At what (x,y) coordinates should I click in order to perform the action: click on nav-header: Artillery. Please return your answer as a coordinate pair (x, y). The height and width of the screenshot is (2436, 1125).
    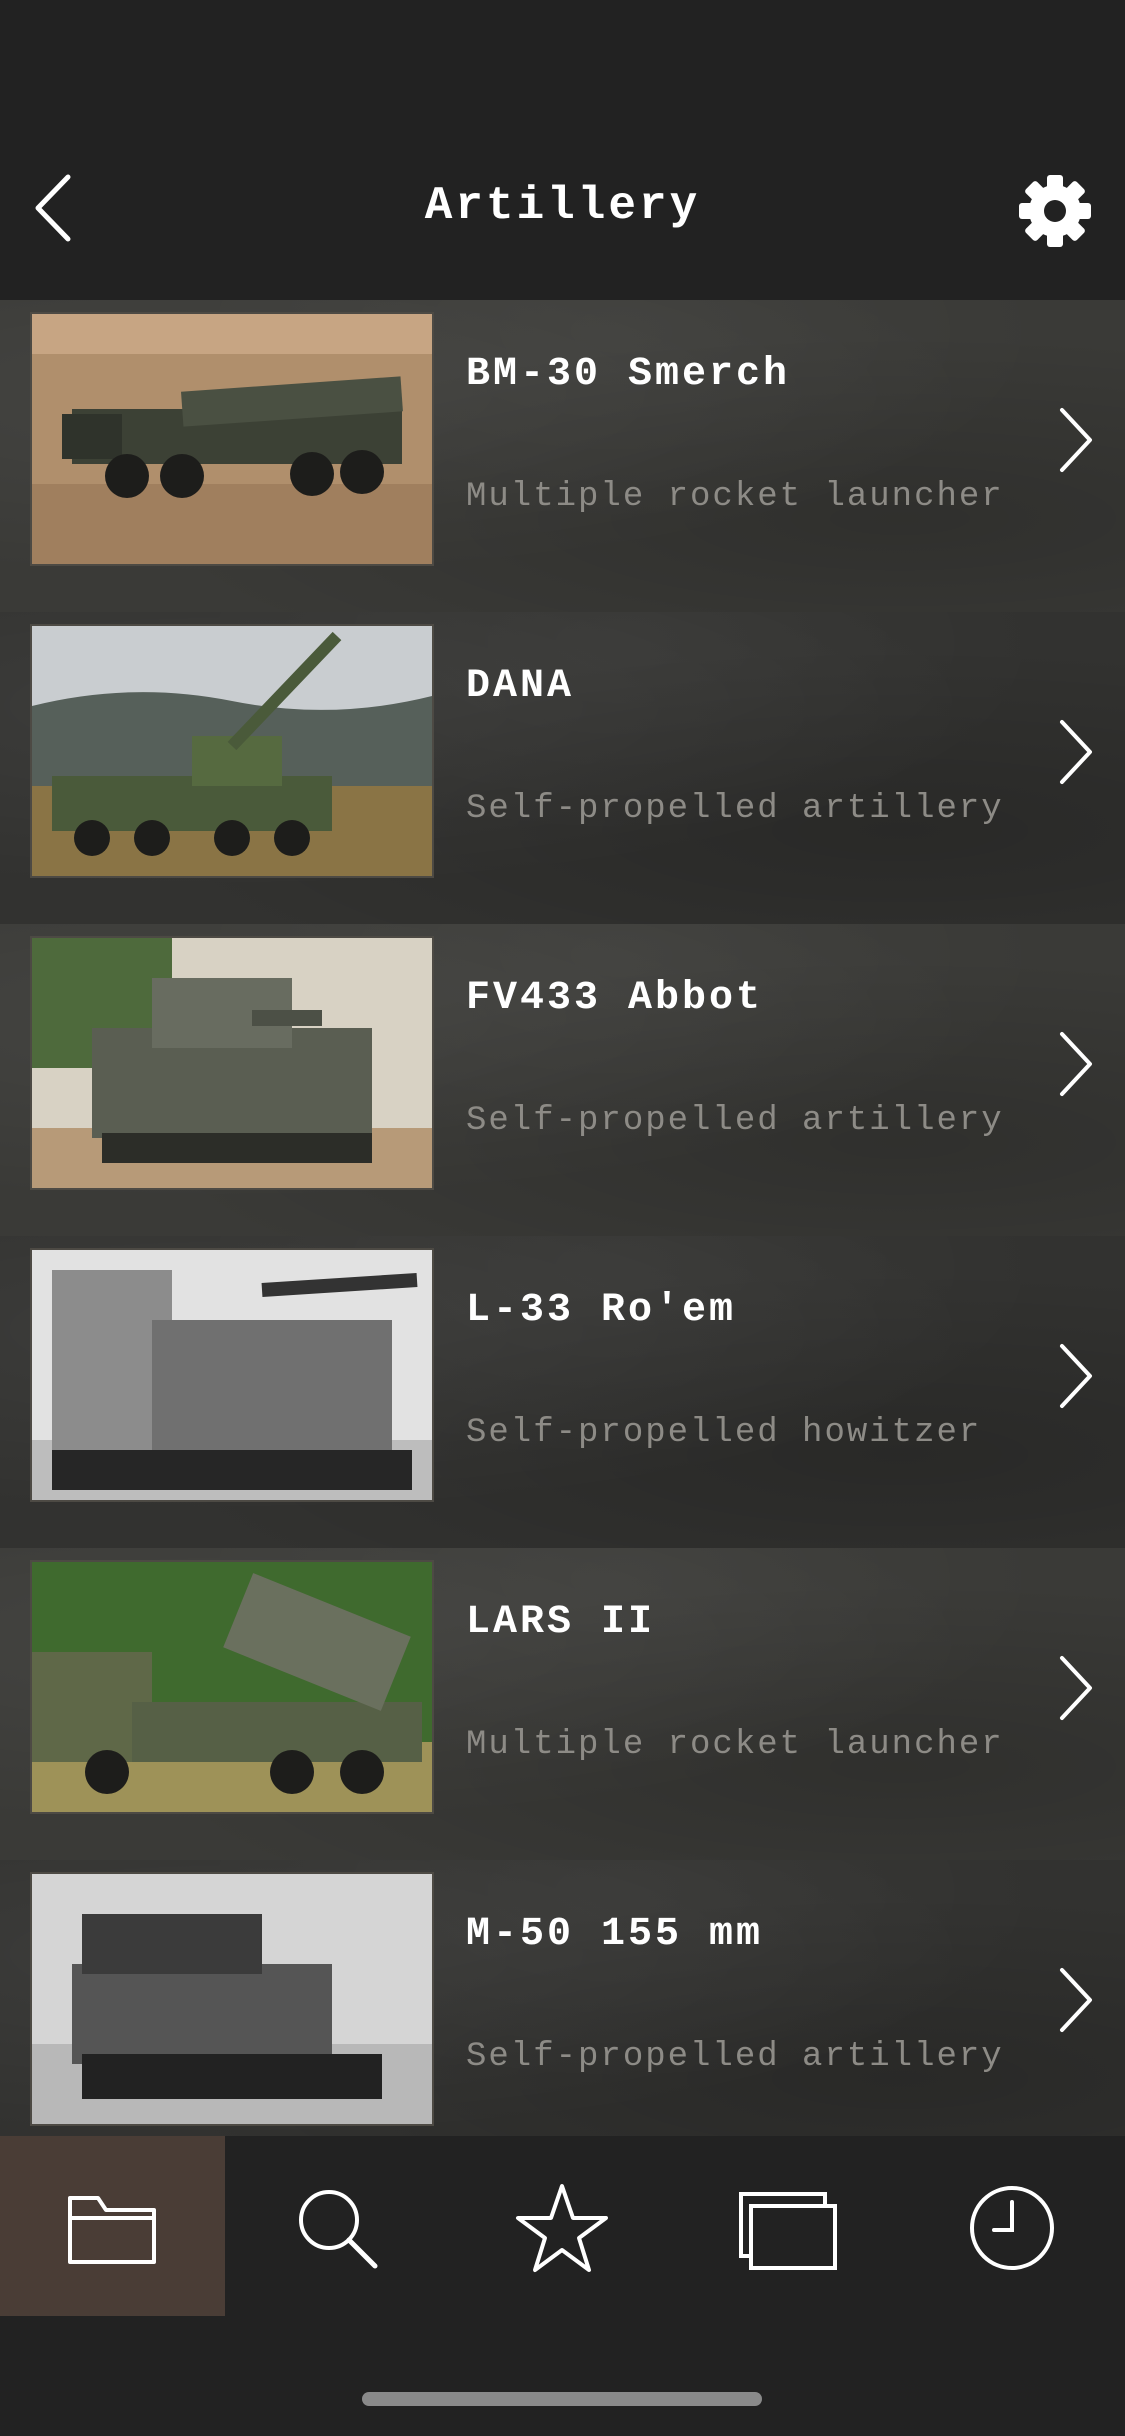
    Looking at the image, I should click on (562, 150).